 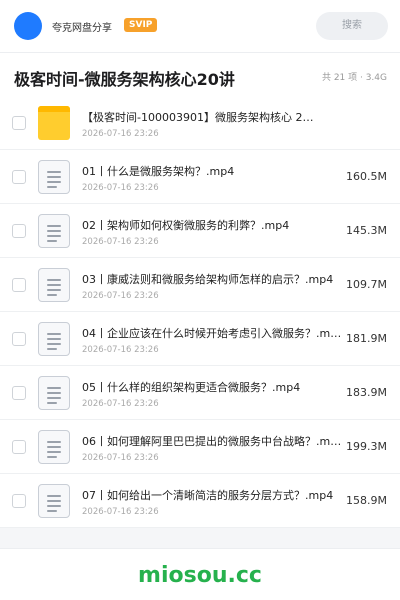 What do you see at coordinates (208, 495) in the screenshot?
I see `file-name: 07丨如何给出一个清晰简洁的服务分层方式？.mp4` at bounding box center [208, 495].